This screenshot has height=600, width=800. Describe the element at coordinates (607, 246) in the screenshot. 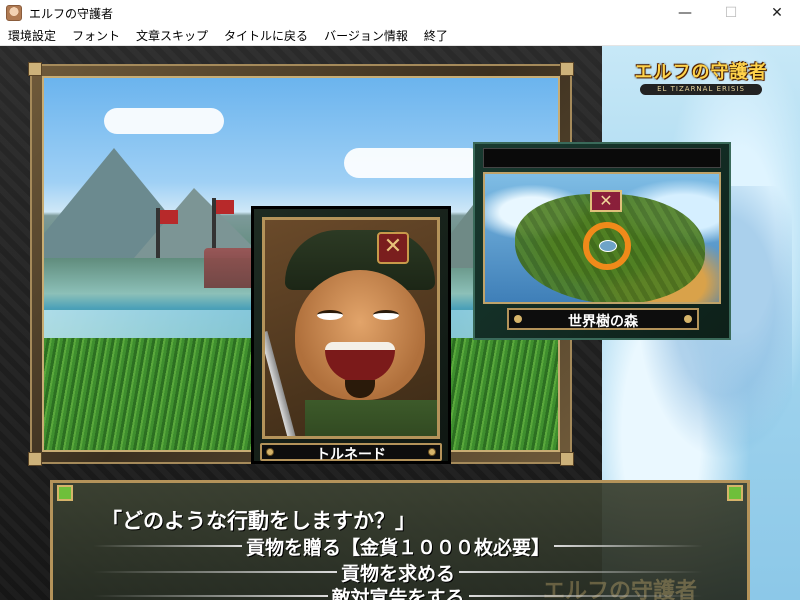

I see `location-ring-icon` at that location.